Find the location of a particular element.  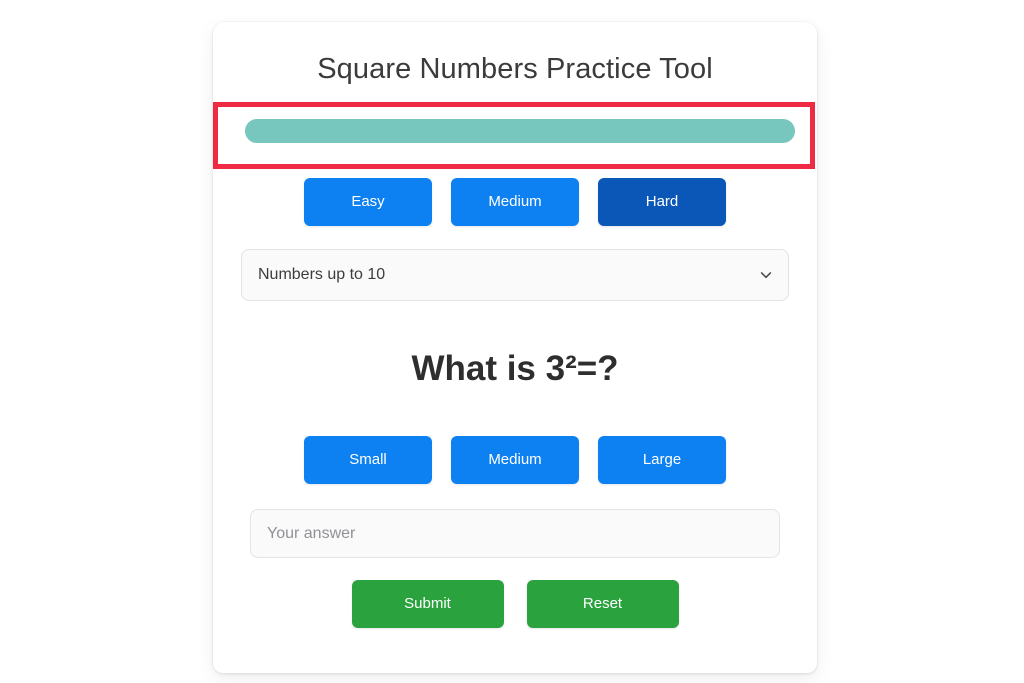

answer-input is located at coordinates (515, 533).